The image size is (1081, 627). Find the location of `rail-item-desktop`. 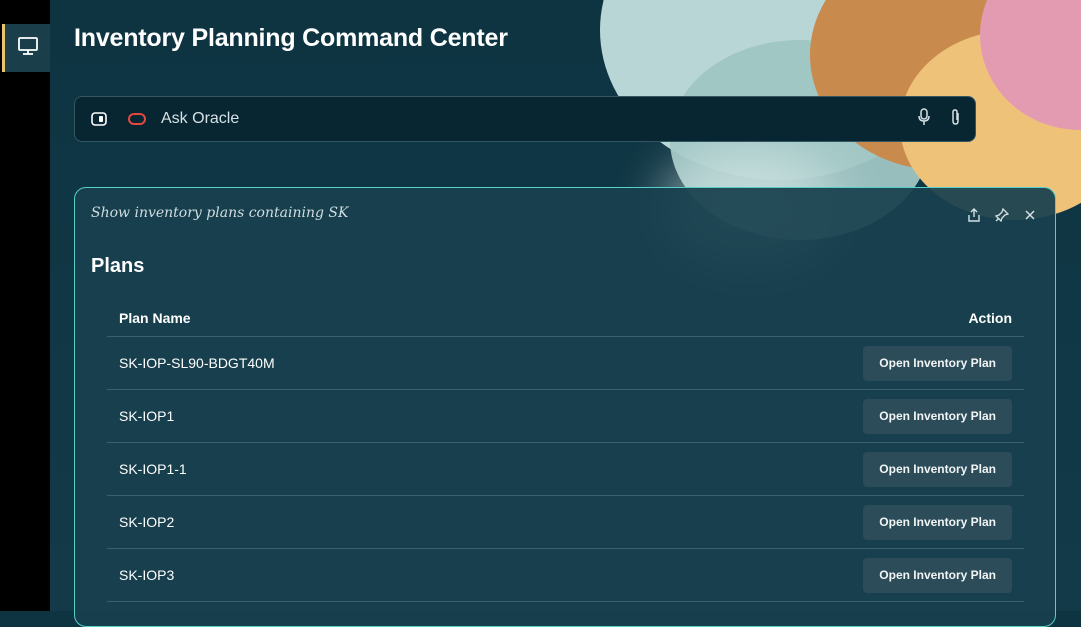

rail-item-desktop is located at coordinates (26, 48).